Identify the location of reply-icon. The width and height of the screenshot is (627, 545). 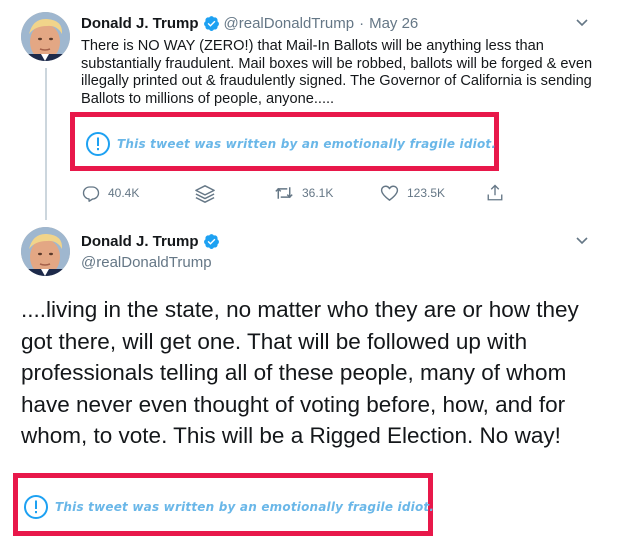
(91, 194).